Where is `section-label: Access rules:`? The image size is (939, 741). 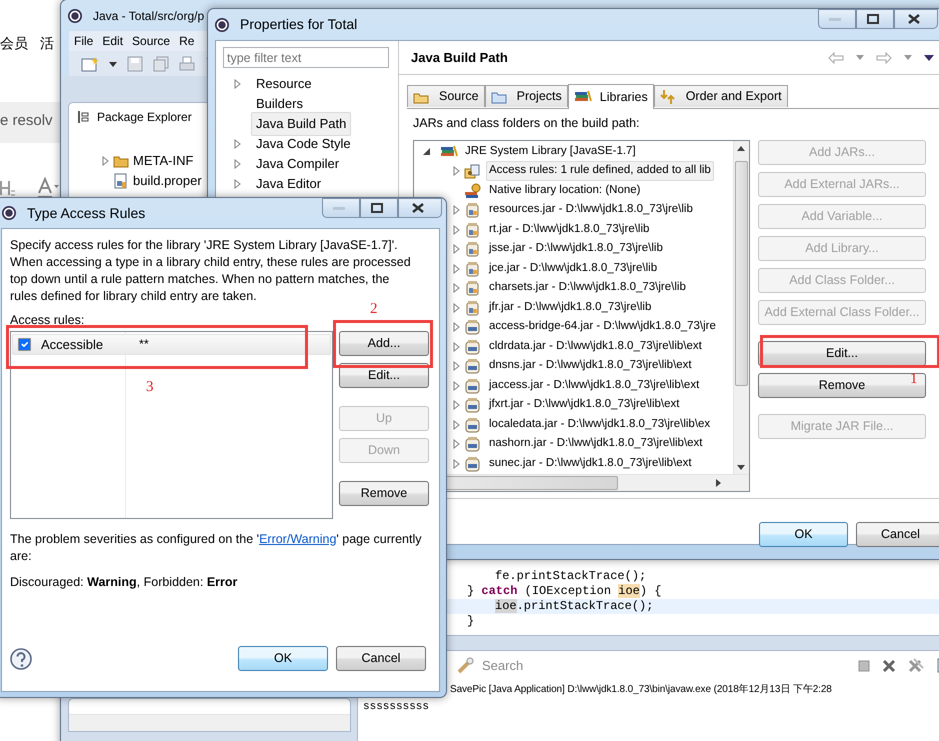 section-label: Access rules: is located at coordinates (48, 320).